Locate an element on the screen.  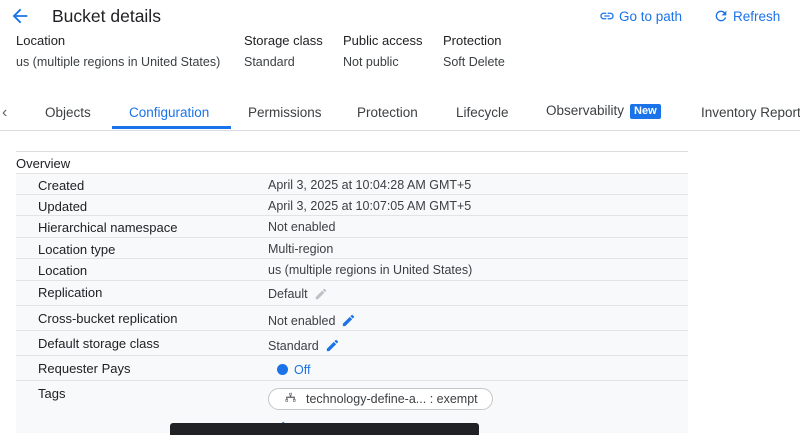
overview-heading: Overview is located at coordinates (43, 163).